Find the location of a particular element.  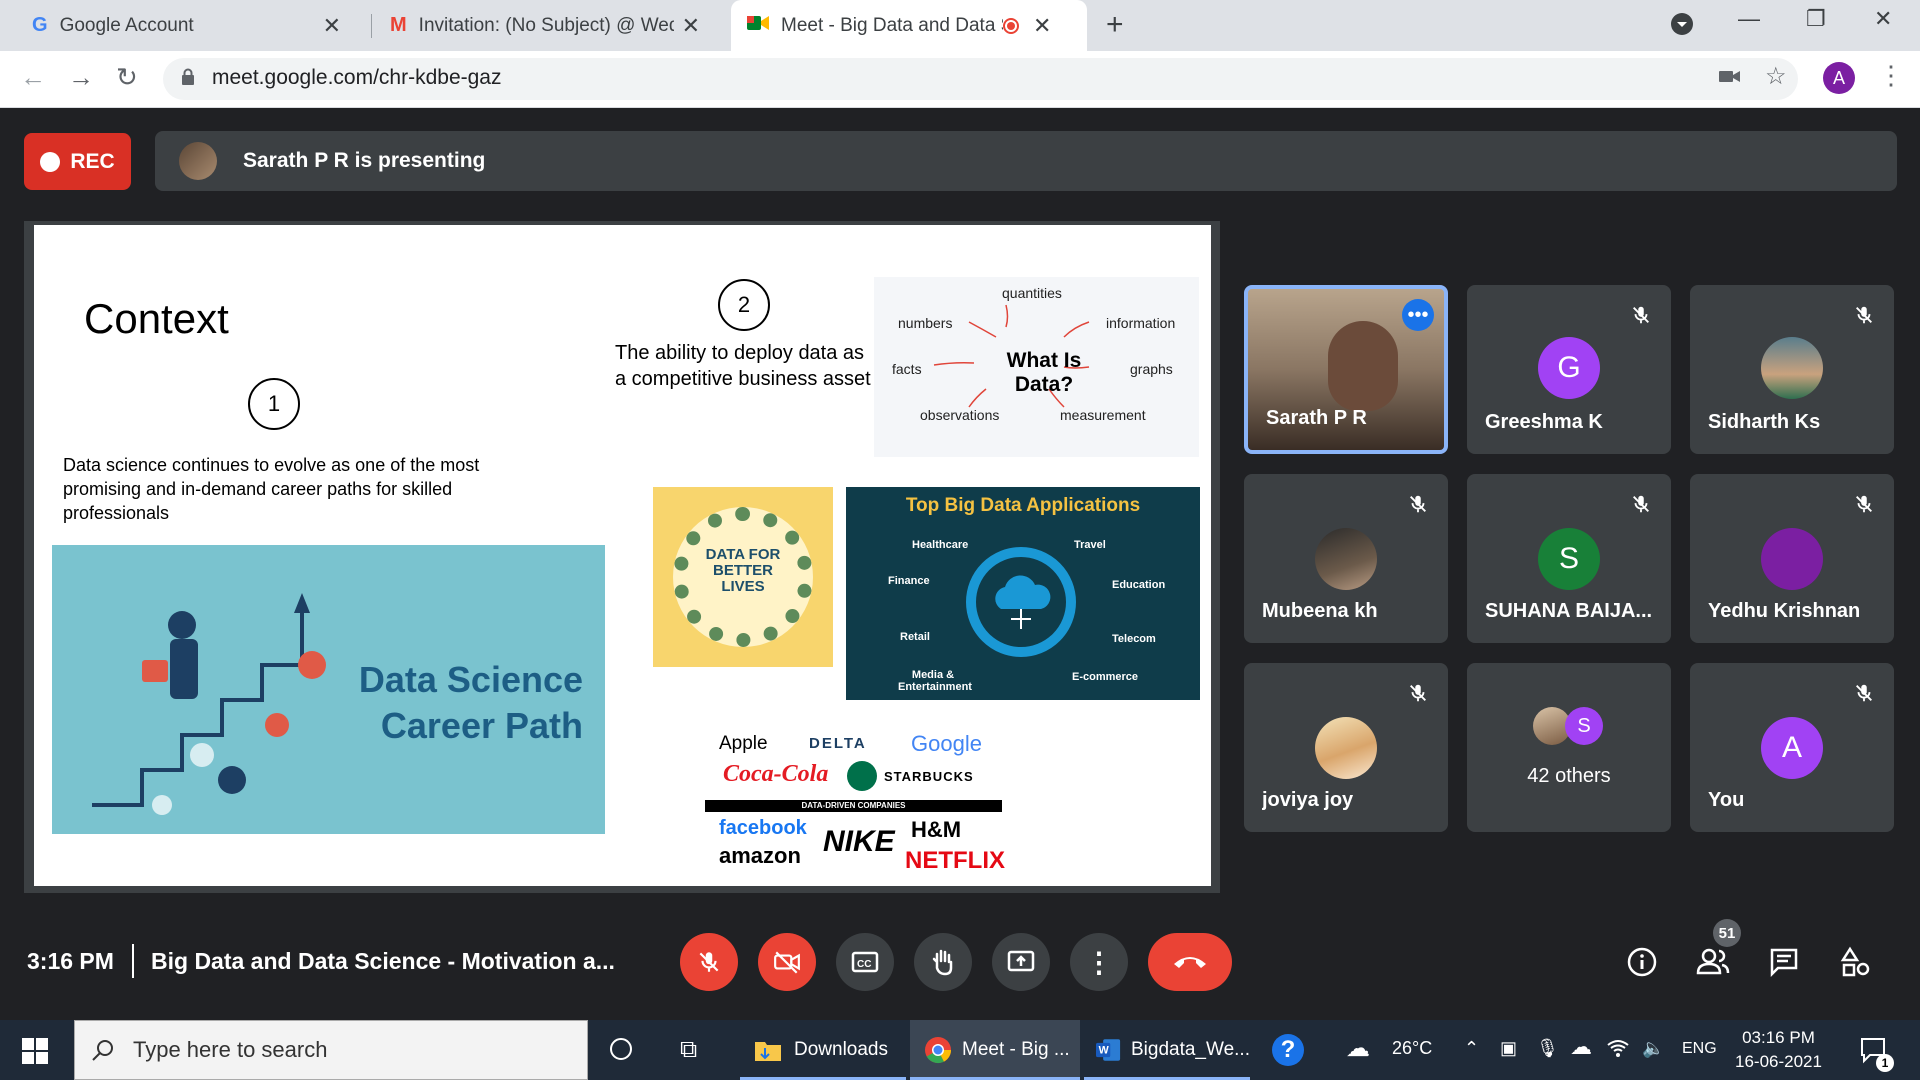

meeting-time: 3:16 PM is located at coordinates (70, 961).